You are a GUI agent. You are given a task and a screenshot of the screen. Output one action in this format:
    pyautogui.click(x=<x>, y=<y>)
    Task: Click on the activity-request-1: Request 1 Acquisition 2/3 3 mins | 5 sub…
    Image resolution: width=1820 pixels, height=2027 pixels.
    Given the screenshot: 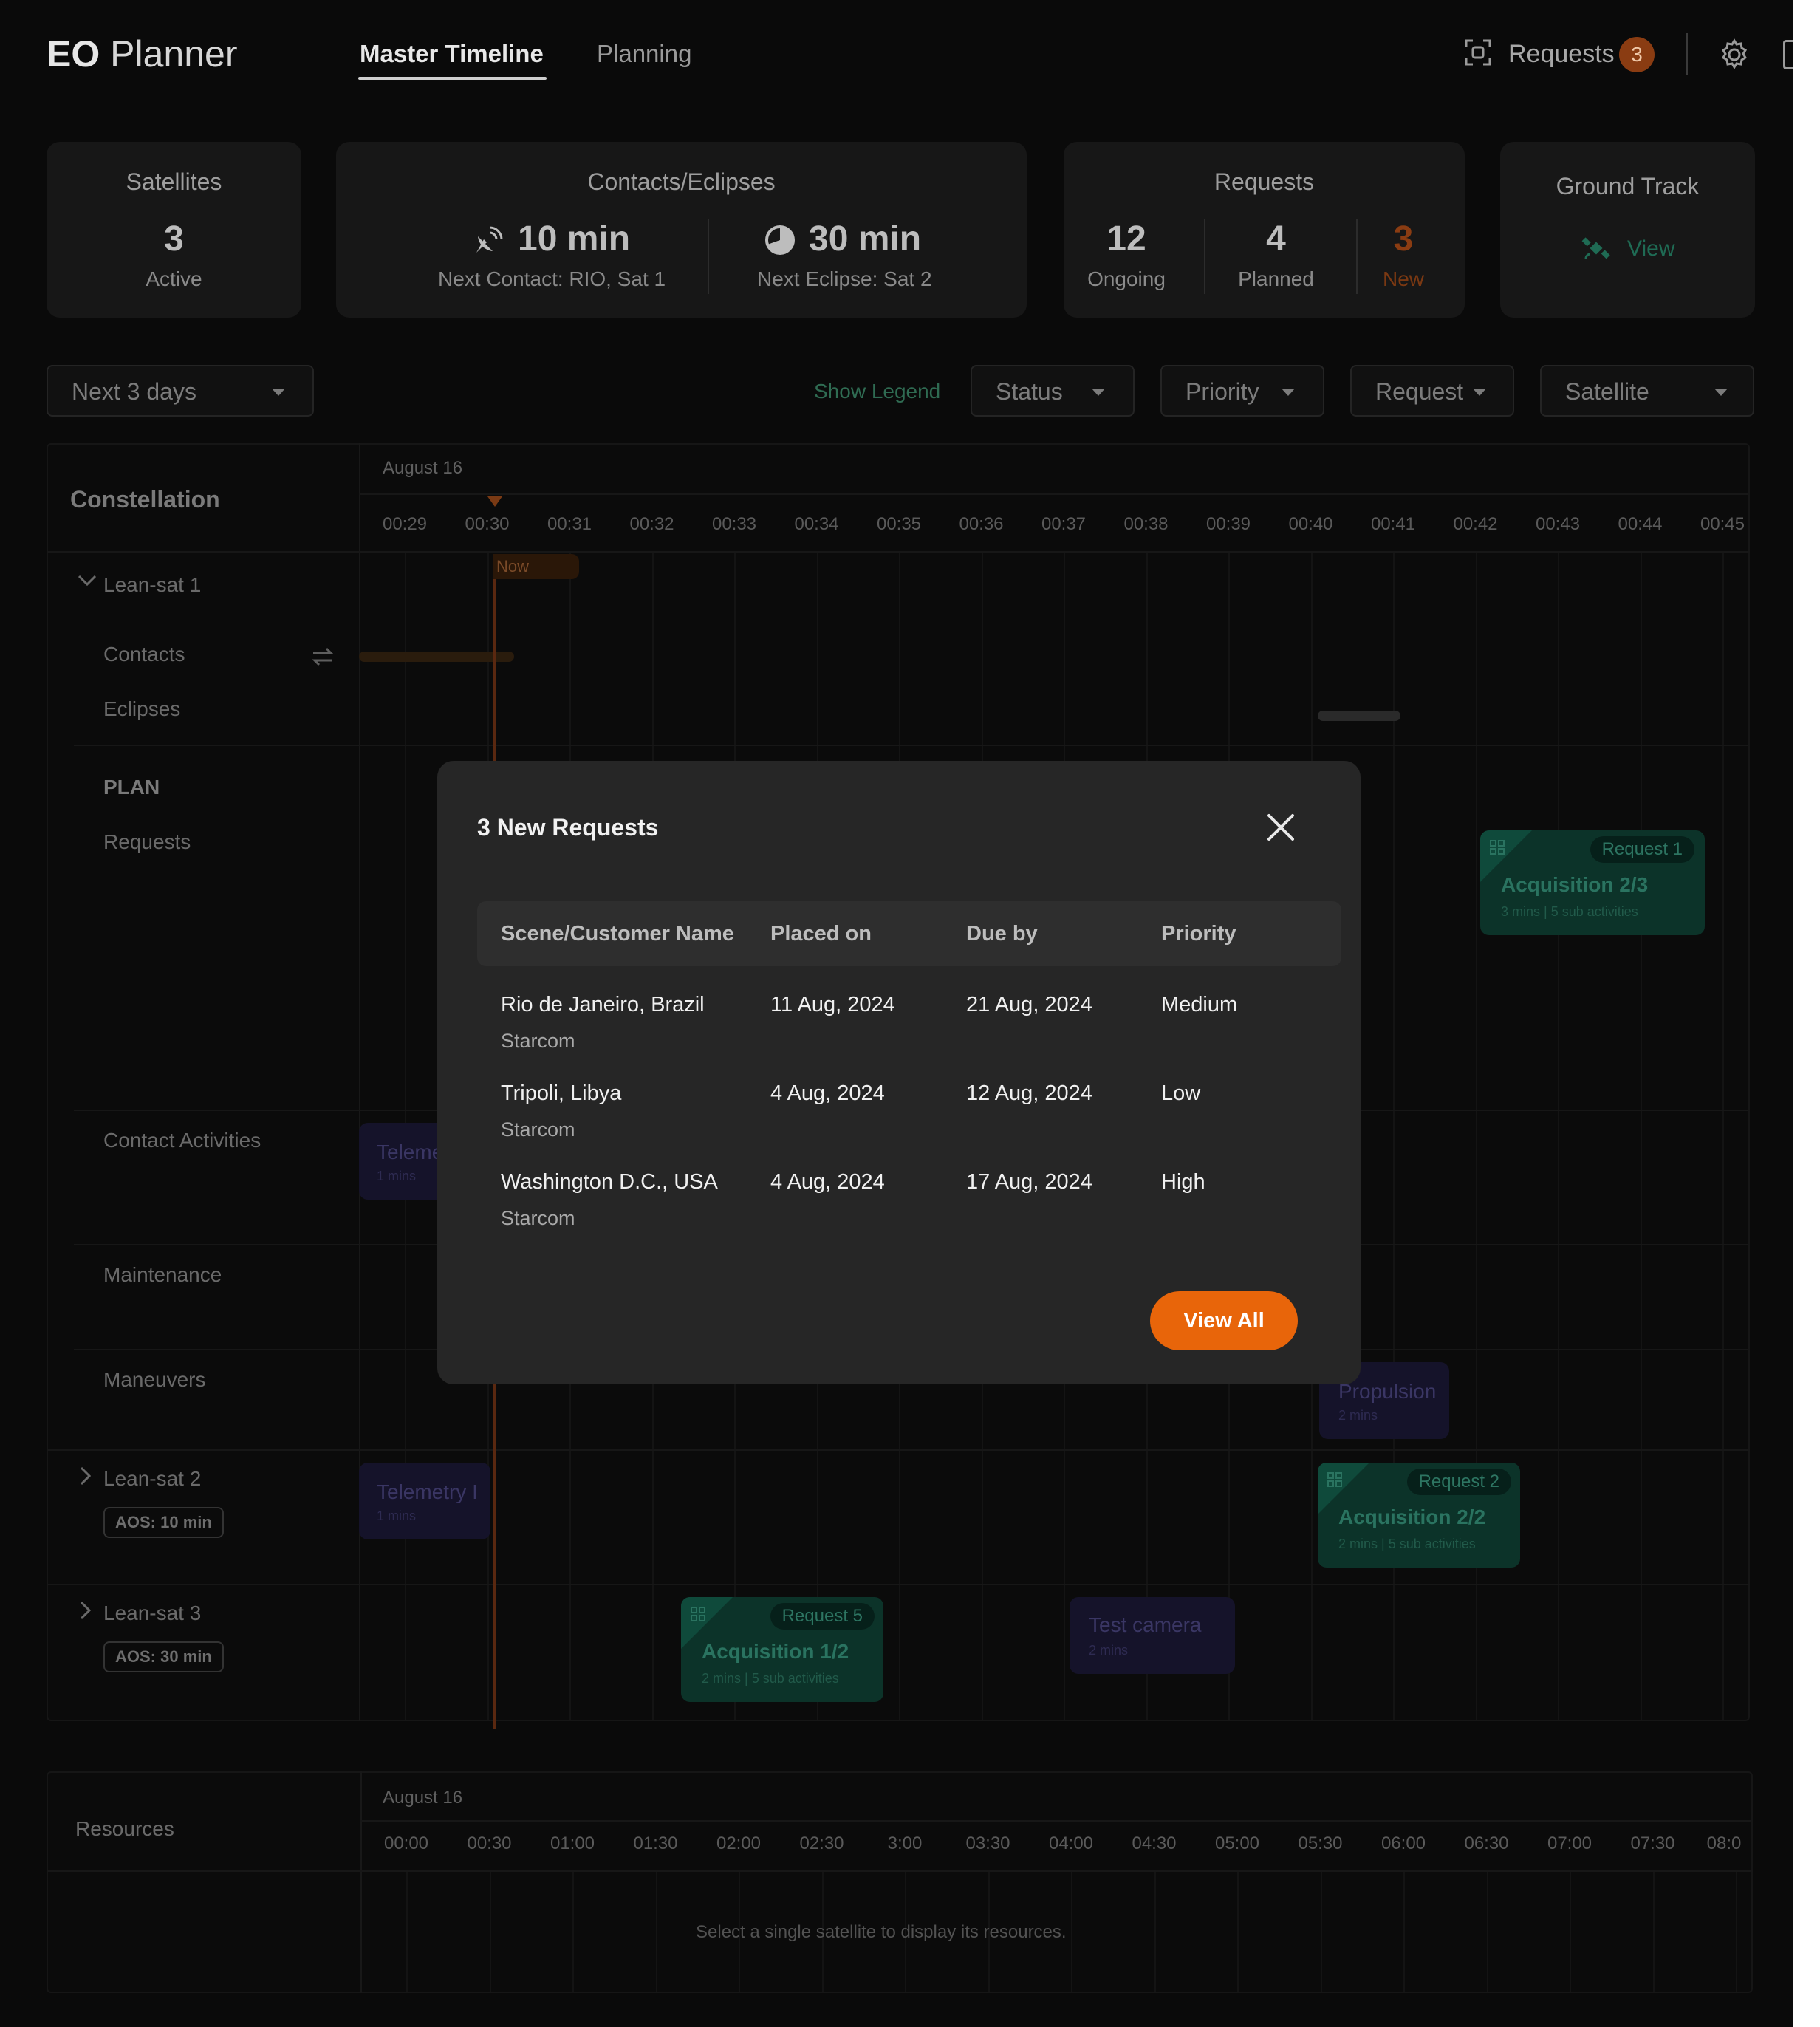 What is the action you would take?
    pyautogui.click(x=1592, y=883)
    